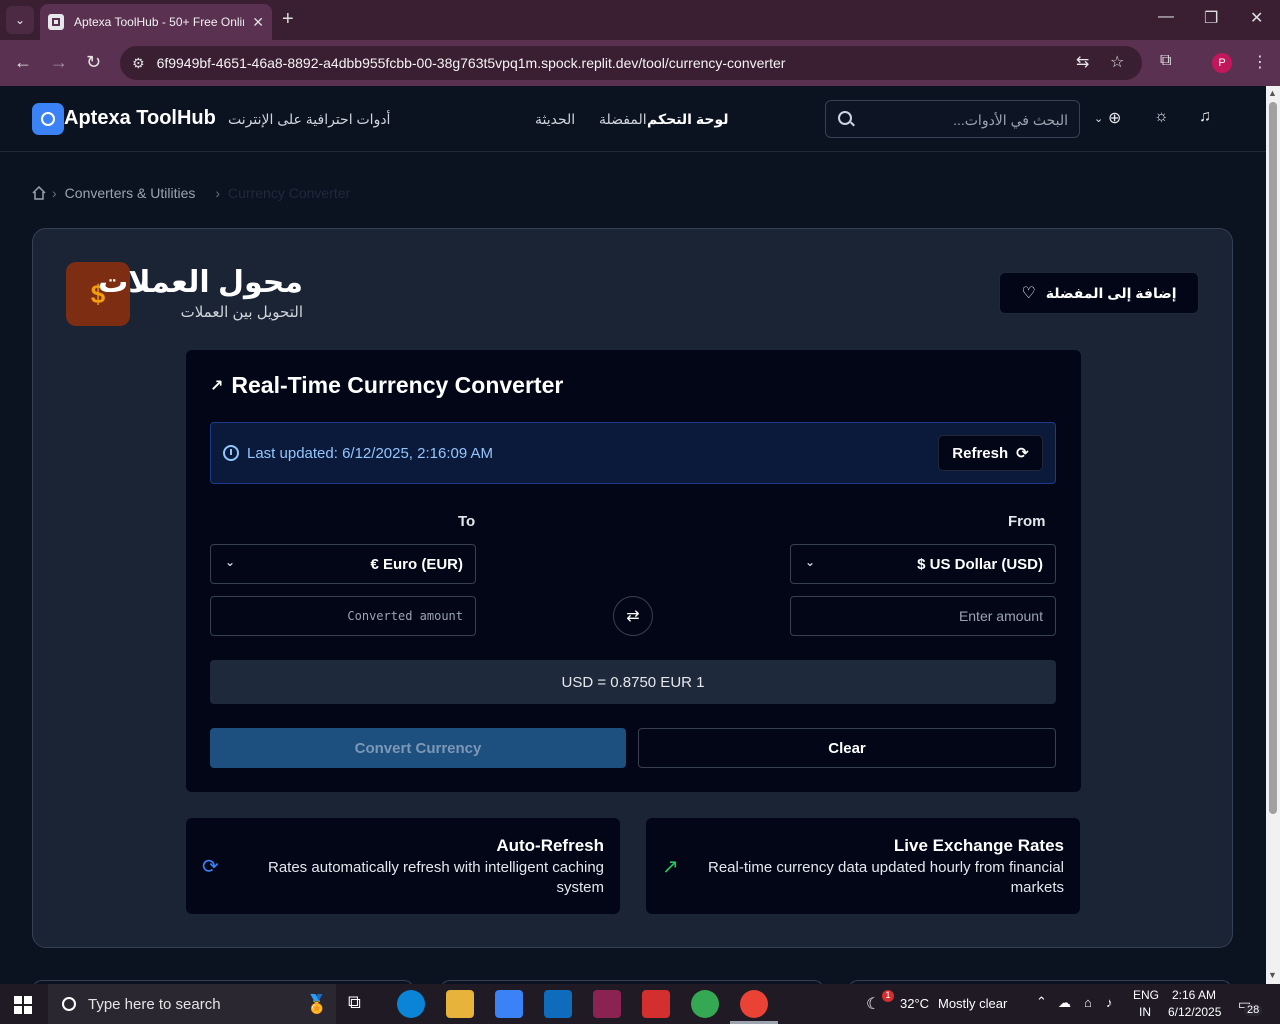  I want to click on clock-icon, so click(231, 453).